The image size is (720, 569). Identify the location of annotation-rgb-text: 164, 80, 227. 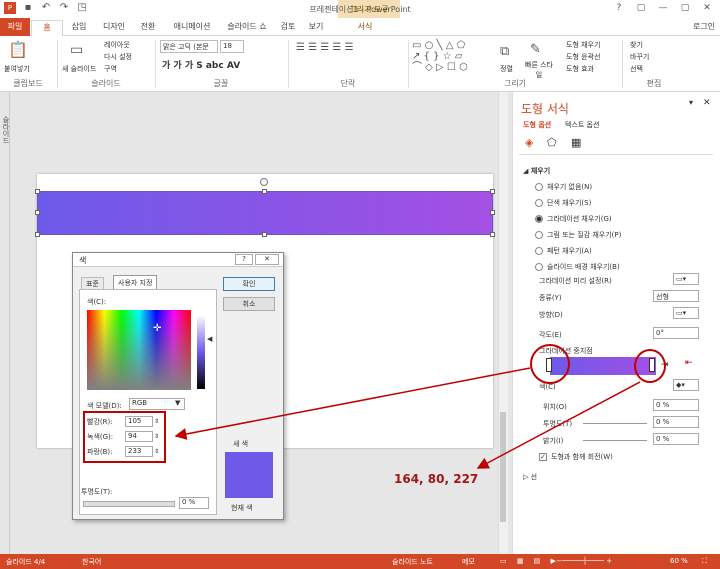
(436, 479).